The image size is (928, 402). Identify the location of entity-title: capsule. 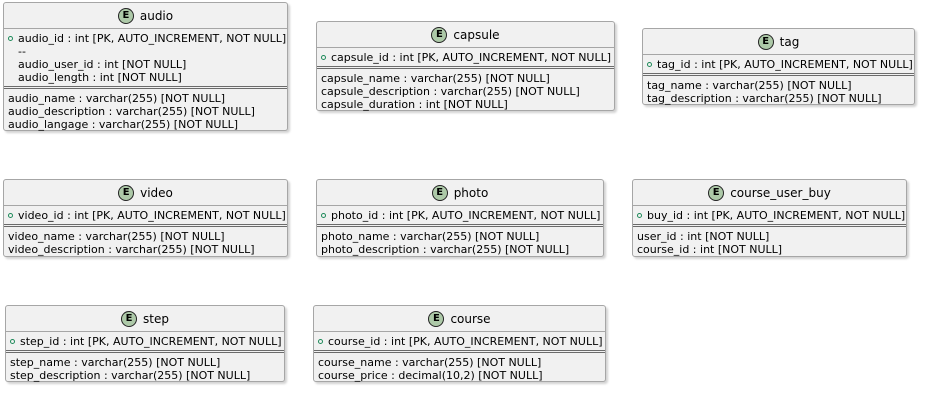
(476, 34).